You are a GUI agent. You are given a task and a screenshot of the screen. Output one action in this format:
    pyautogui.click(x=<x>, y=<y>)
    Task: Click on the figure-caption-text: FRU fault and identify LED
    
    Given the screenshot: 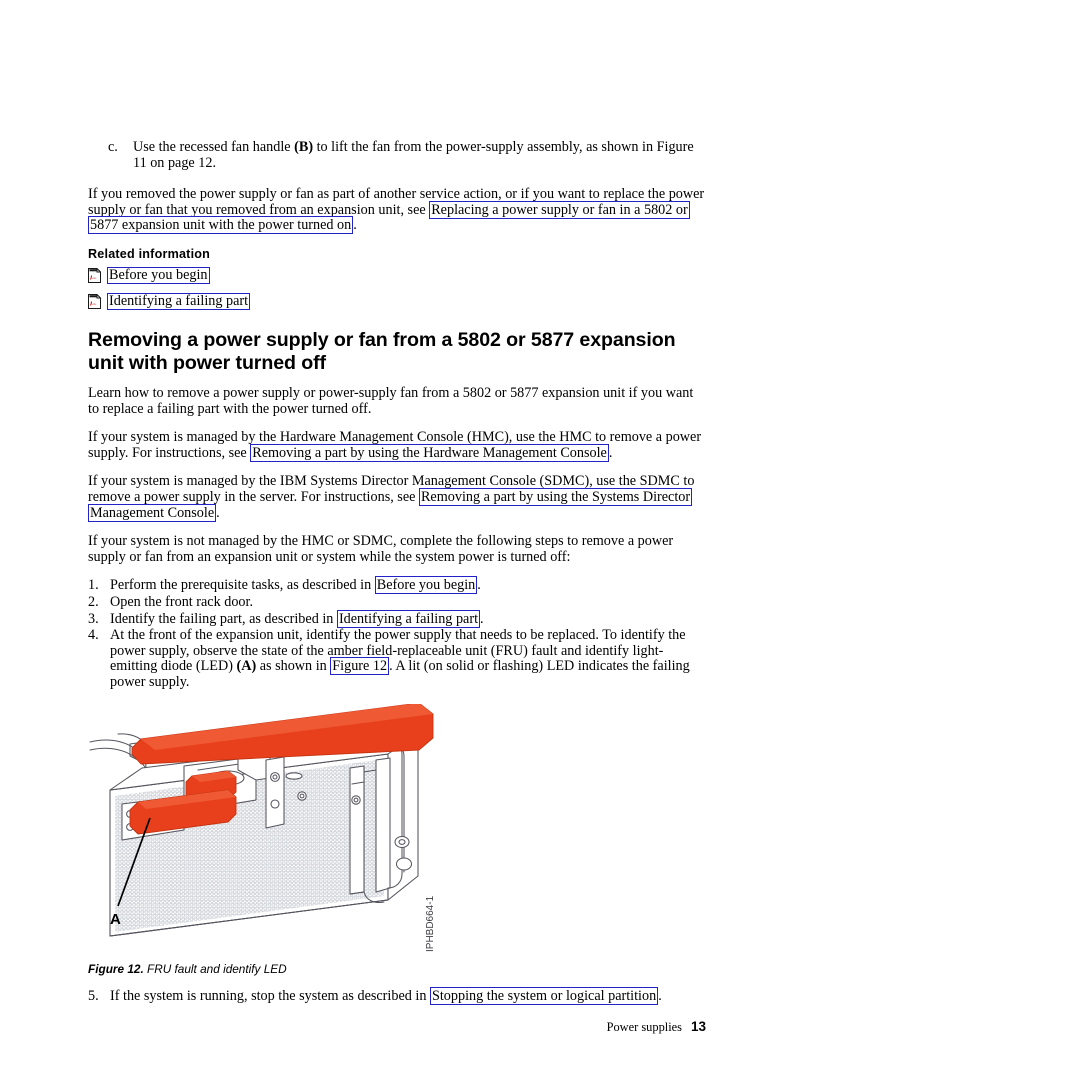 What is the action you would take?
    pyautogui.click(x=215, y=969)
    